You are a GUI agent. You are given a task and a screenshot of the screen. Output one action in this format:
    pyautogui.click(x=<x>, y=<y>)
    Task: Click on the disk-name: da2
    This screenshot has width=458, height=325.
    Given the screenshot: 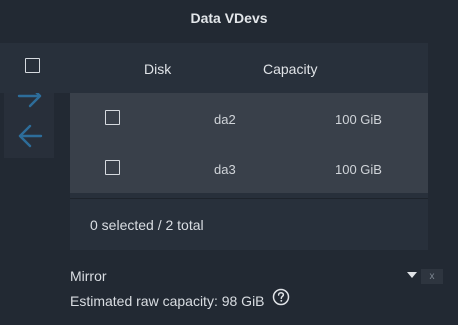 What is the action you would take?
    pyautogui.click(x=225, y=119)
    